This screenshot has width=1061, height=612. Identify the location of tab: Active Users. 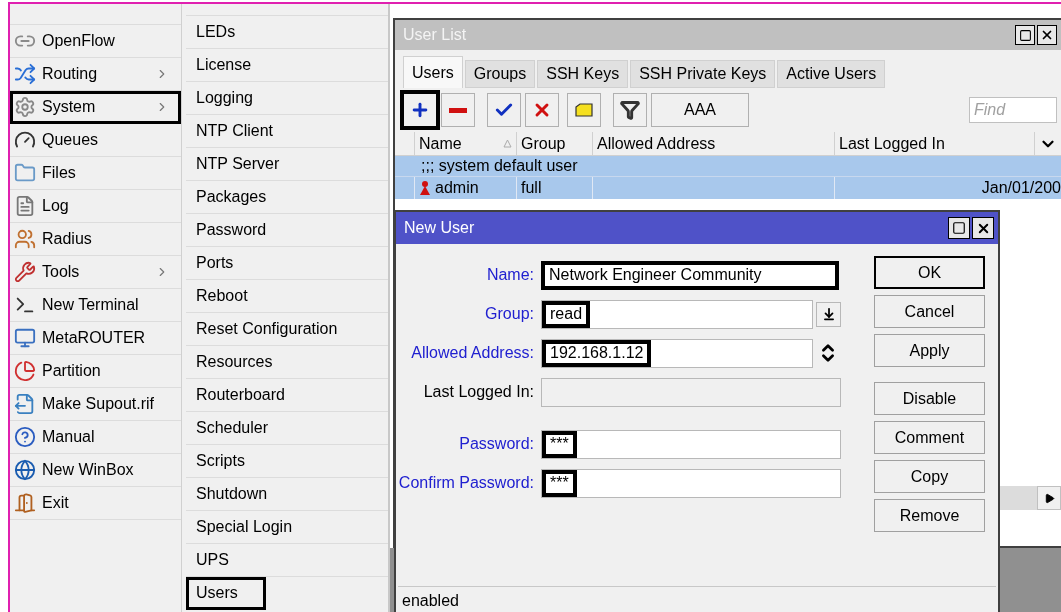
(831, 74).